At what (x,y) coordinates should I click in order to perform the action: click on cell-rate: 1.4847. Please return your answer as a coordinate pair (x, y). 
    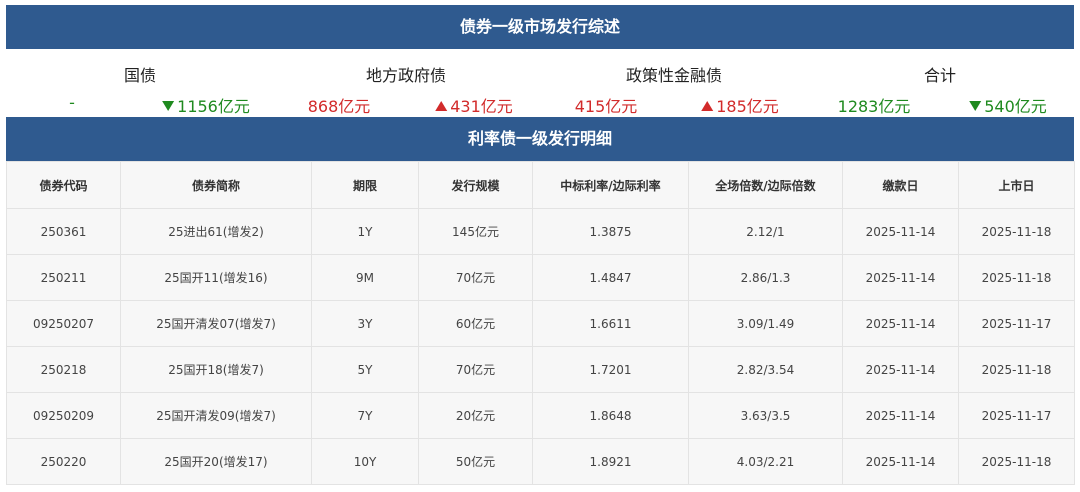
    Looking at the image, I should click on (610, 277).